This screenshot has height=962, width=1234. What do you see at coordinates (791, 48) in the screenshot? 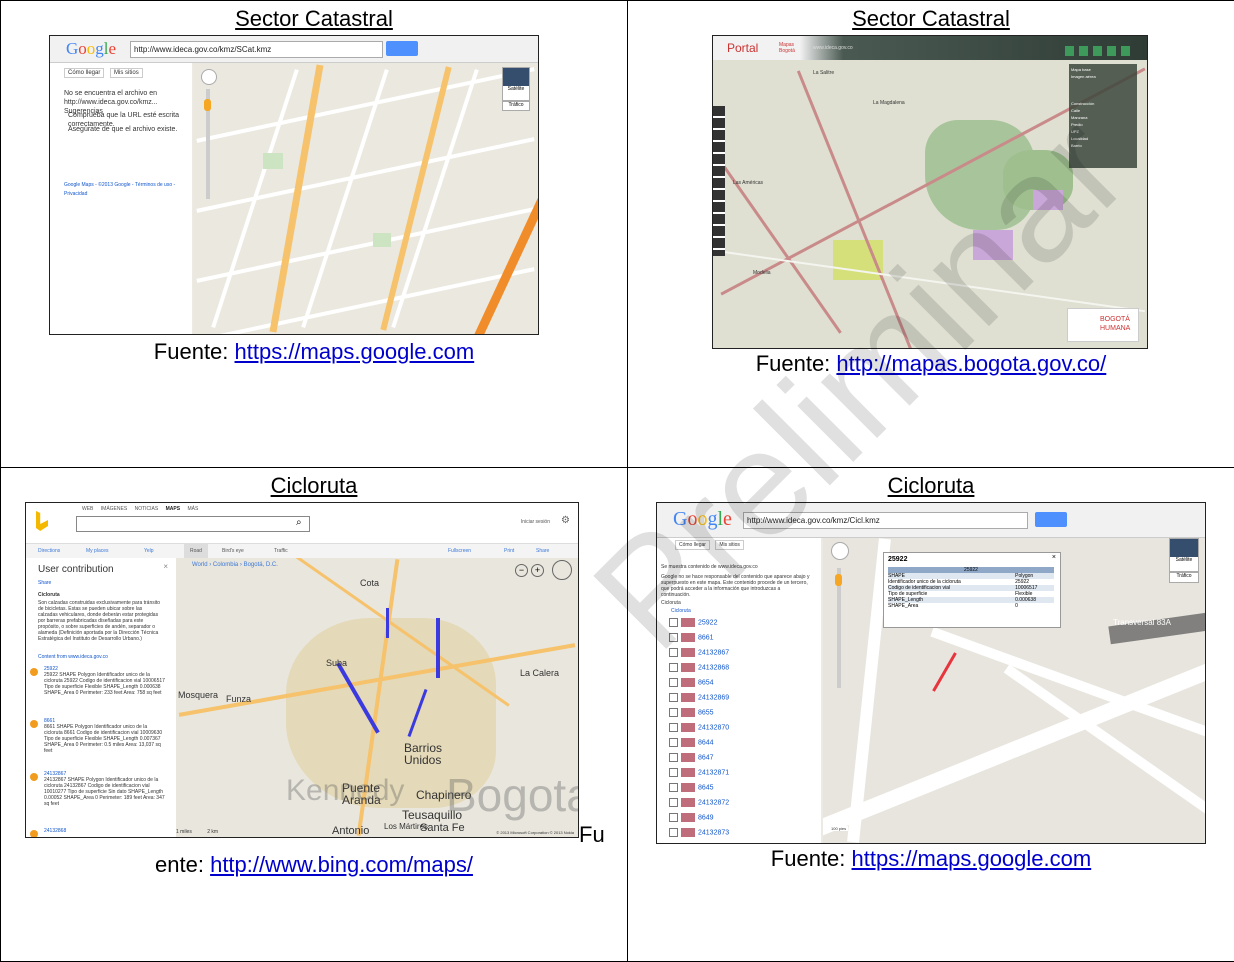
I see `portal-logo-sub: Mapas Bogotá` at bounding box center [791, 48].